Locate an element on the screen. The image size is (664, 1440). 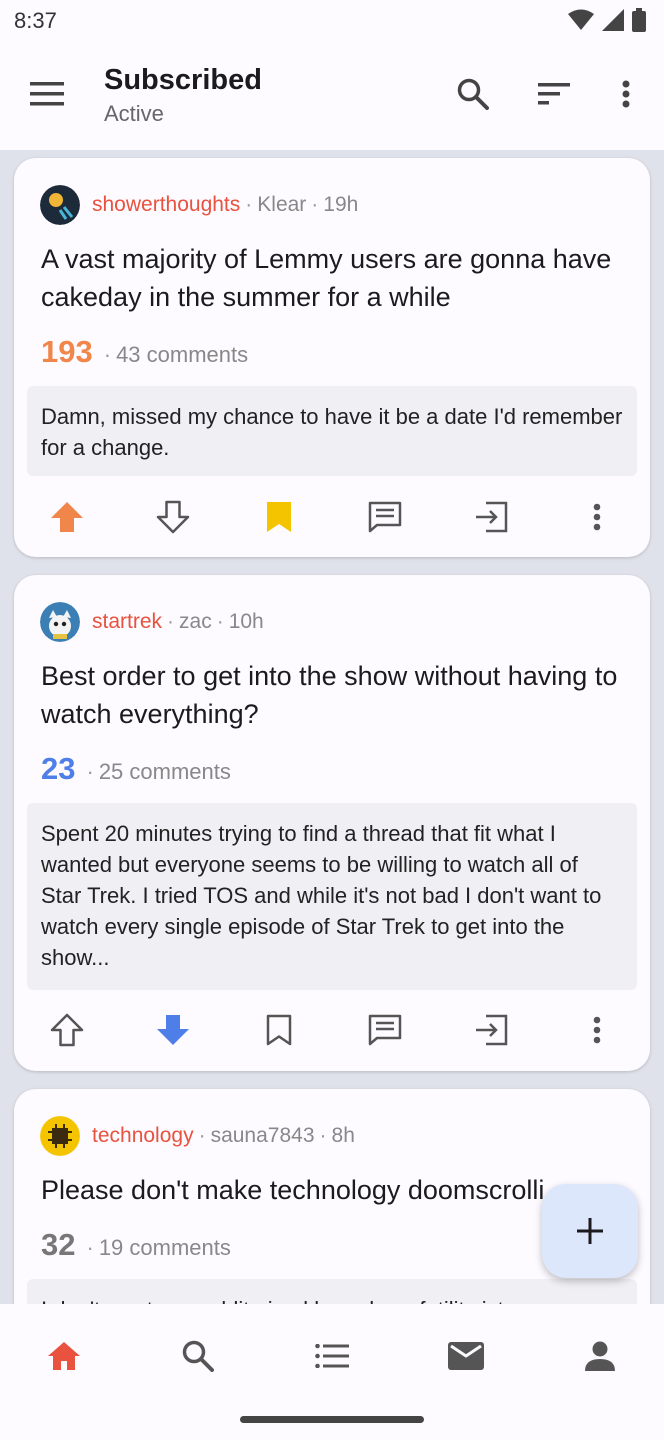
post-score: 193 is located at coordinates (67, 351).